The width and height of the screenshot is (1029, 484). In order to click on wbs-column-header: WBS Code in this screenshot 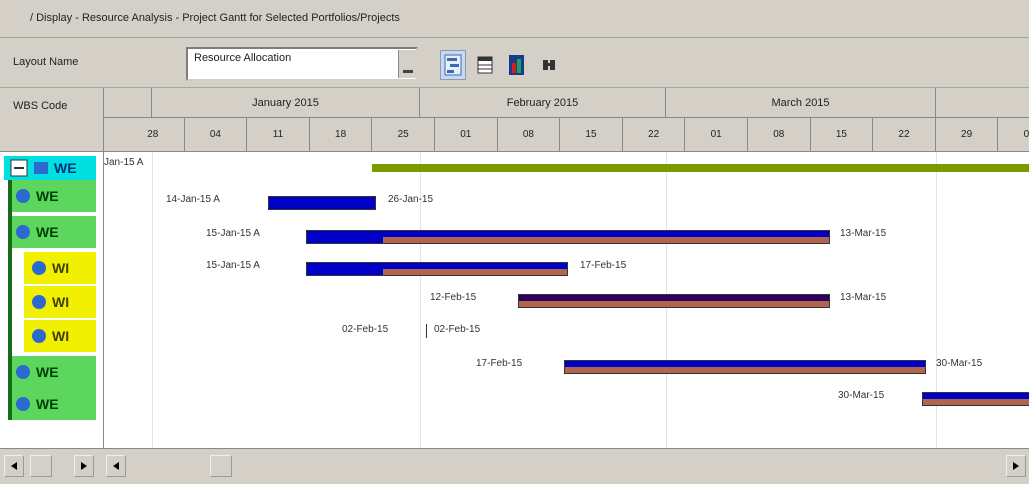, I will do `click(52, 120)`.